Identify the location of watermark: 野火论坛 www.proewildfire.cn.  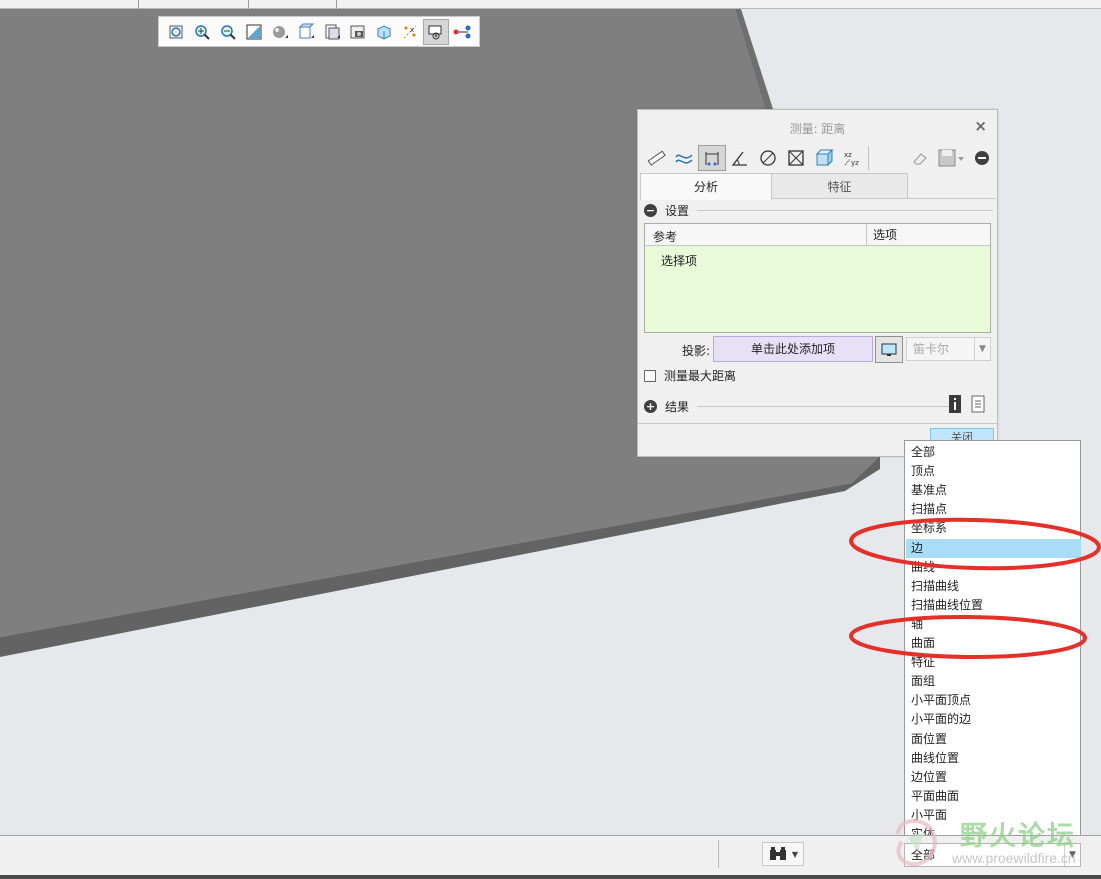
(990, 842).